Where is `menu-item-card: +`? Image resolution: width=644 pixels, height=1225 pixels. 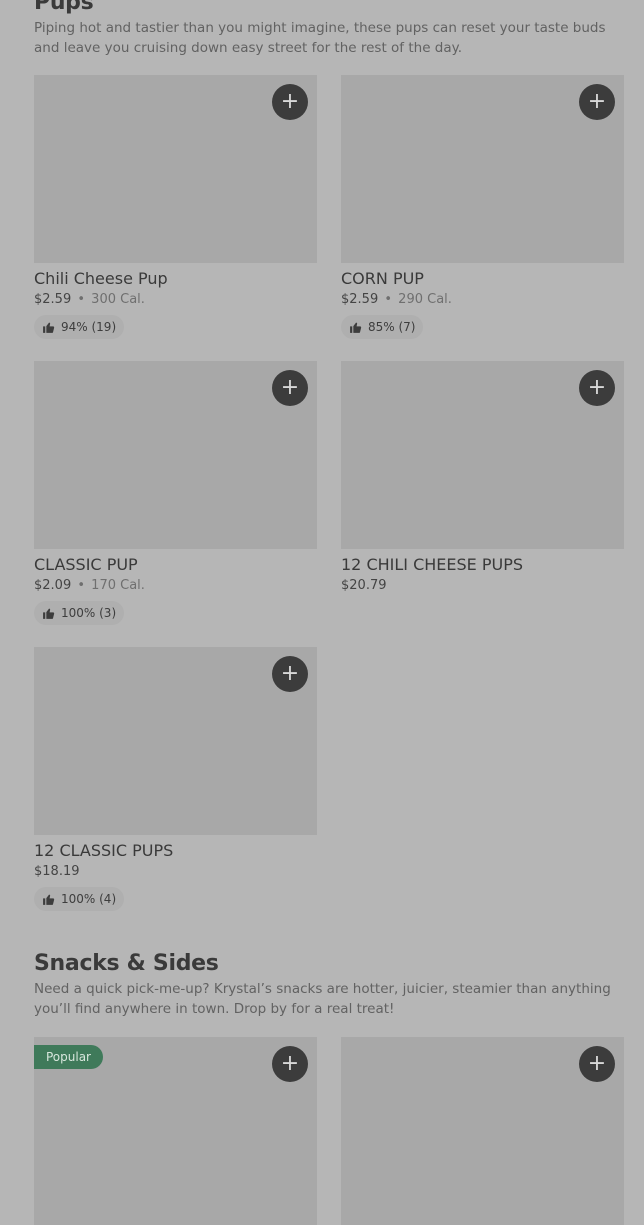 menu-item-card: + is located at coordinates (482, 1131).